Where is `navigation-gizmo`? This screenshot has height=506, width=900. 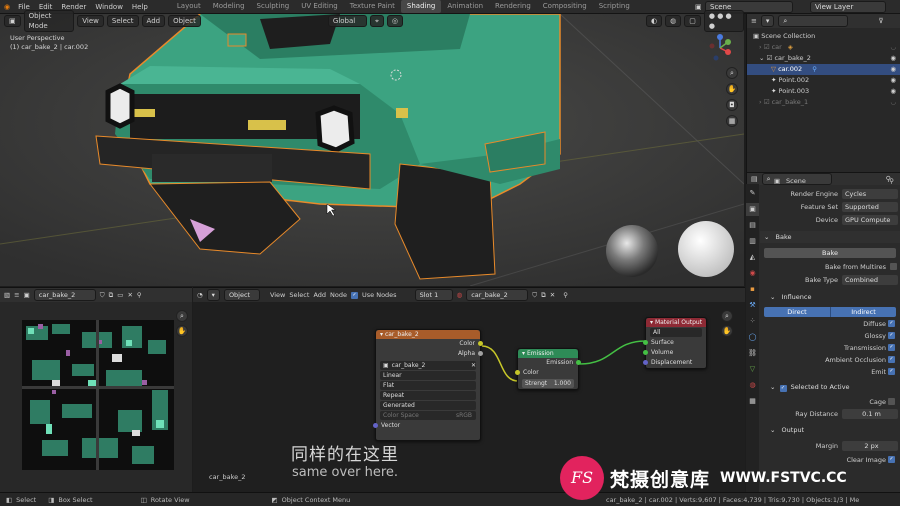
navigation-gizmo is located at coordinates (720, 48).